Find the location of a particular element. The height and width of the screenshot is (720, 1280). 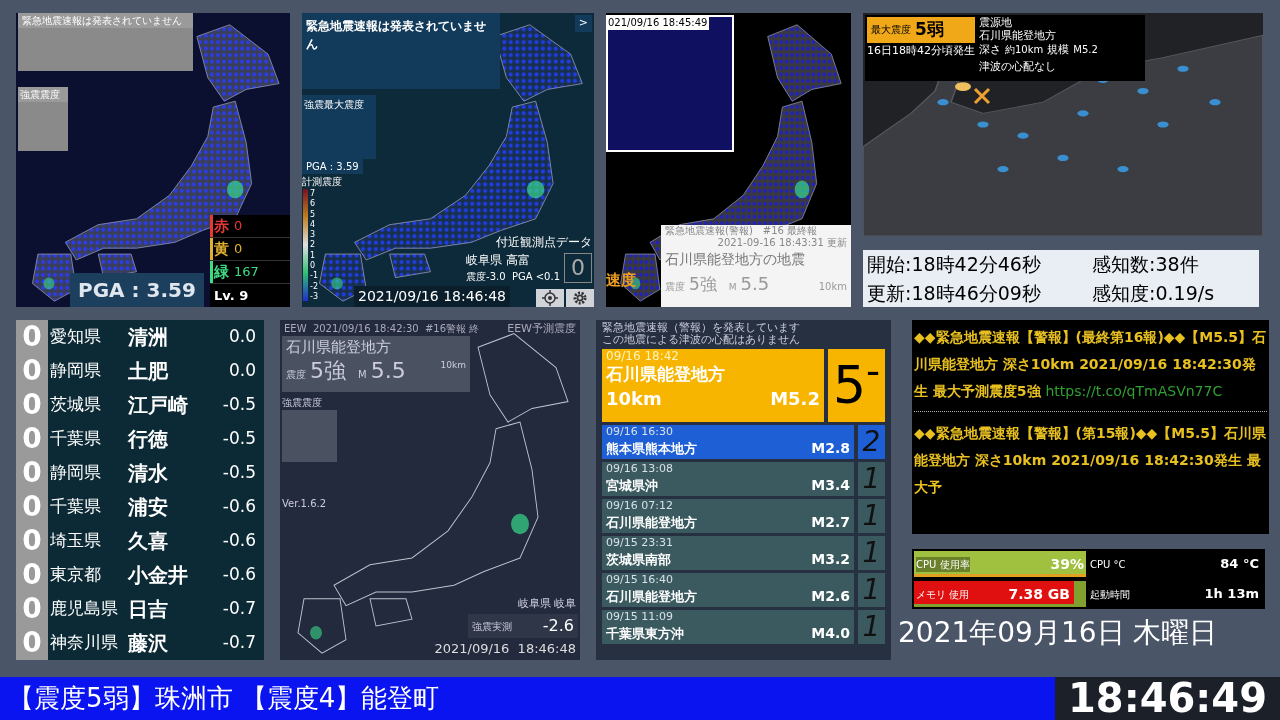

badge-label: 最大震度 is located at coordinates (891, 30).